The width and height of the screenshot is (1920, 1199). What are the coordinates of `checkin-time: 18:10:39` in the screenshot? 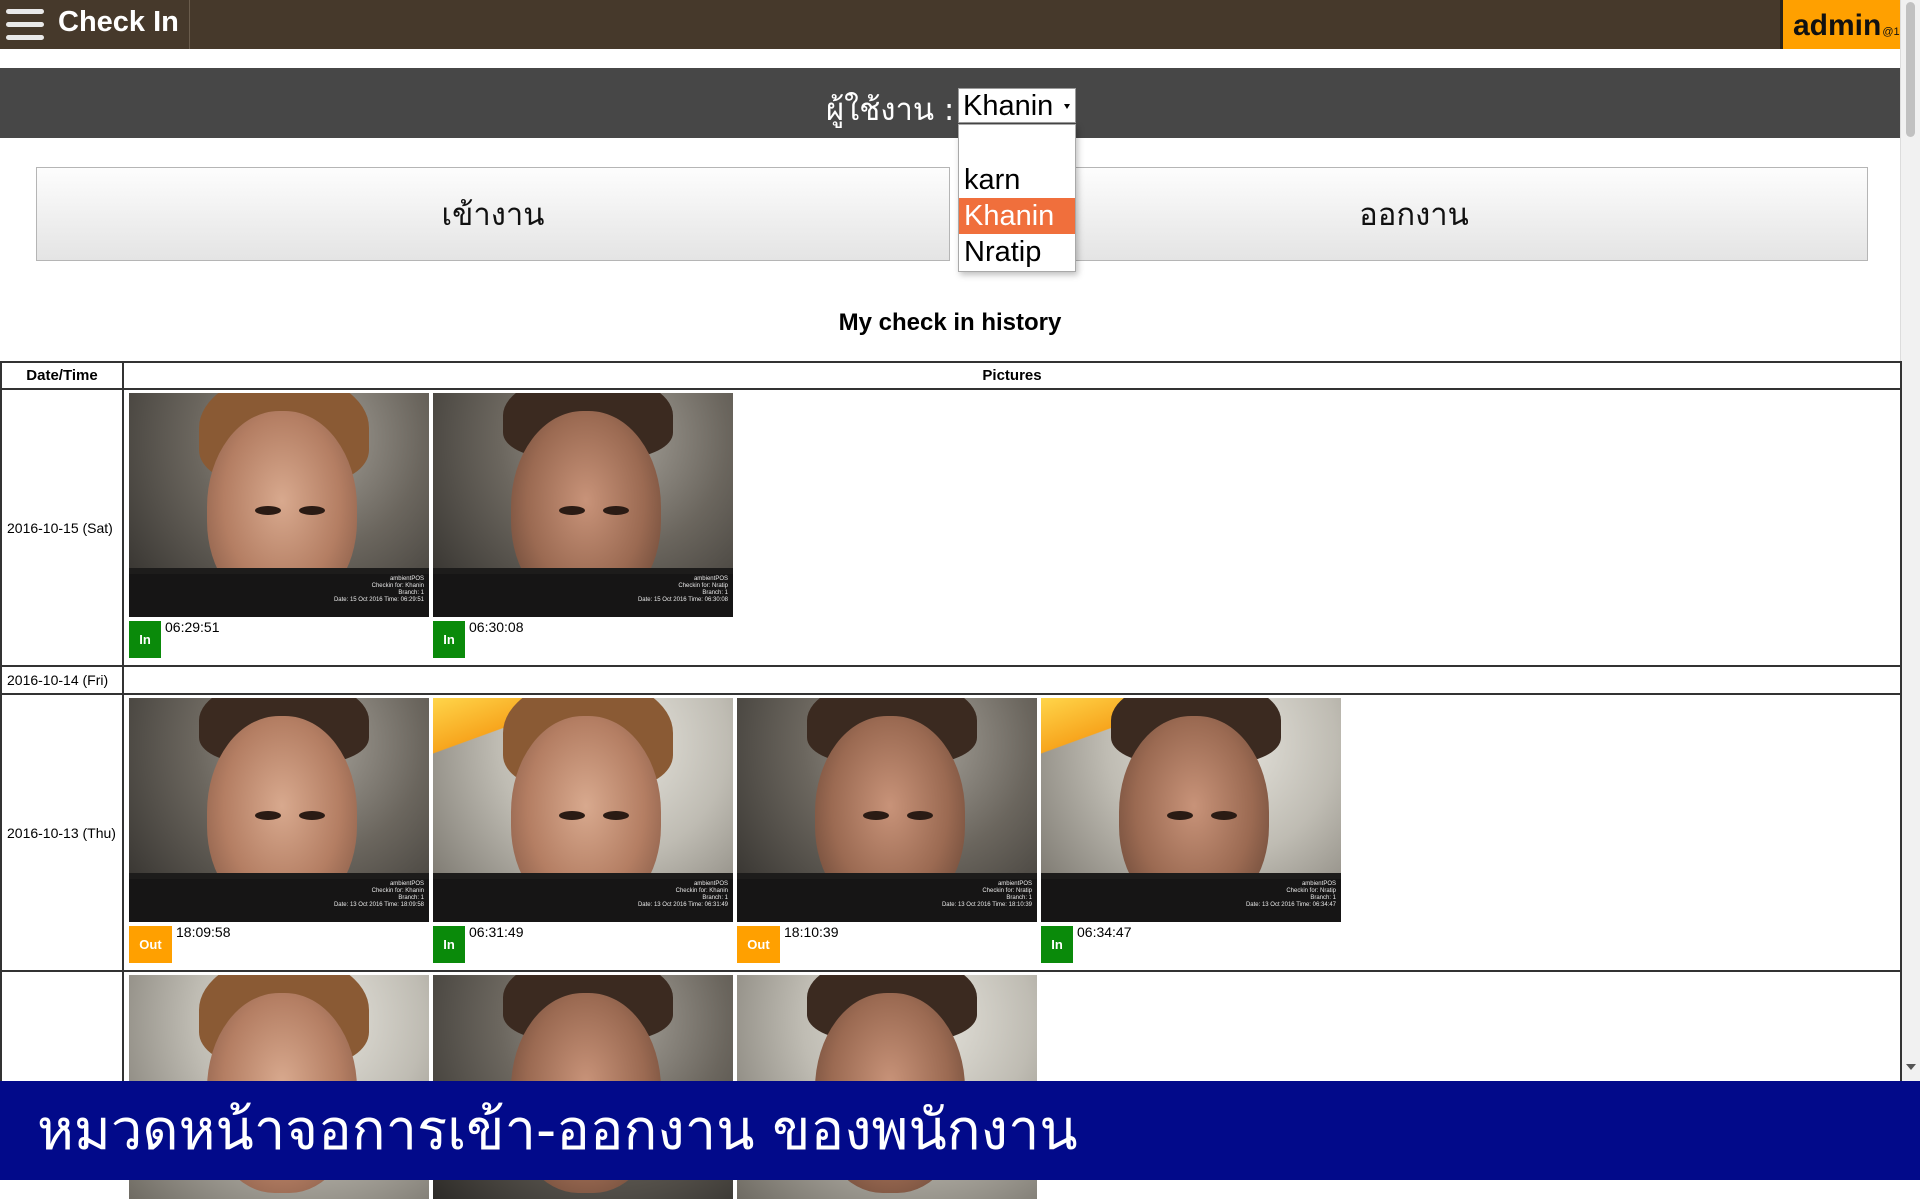 It's located at (811, 932).